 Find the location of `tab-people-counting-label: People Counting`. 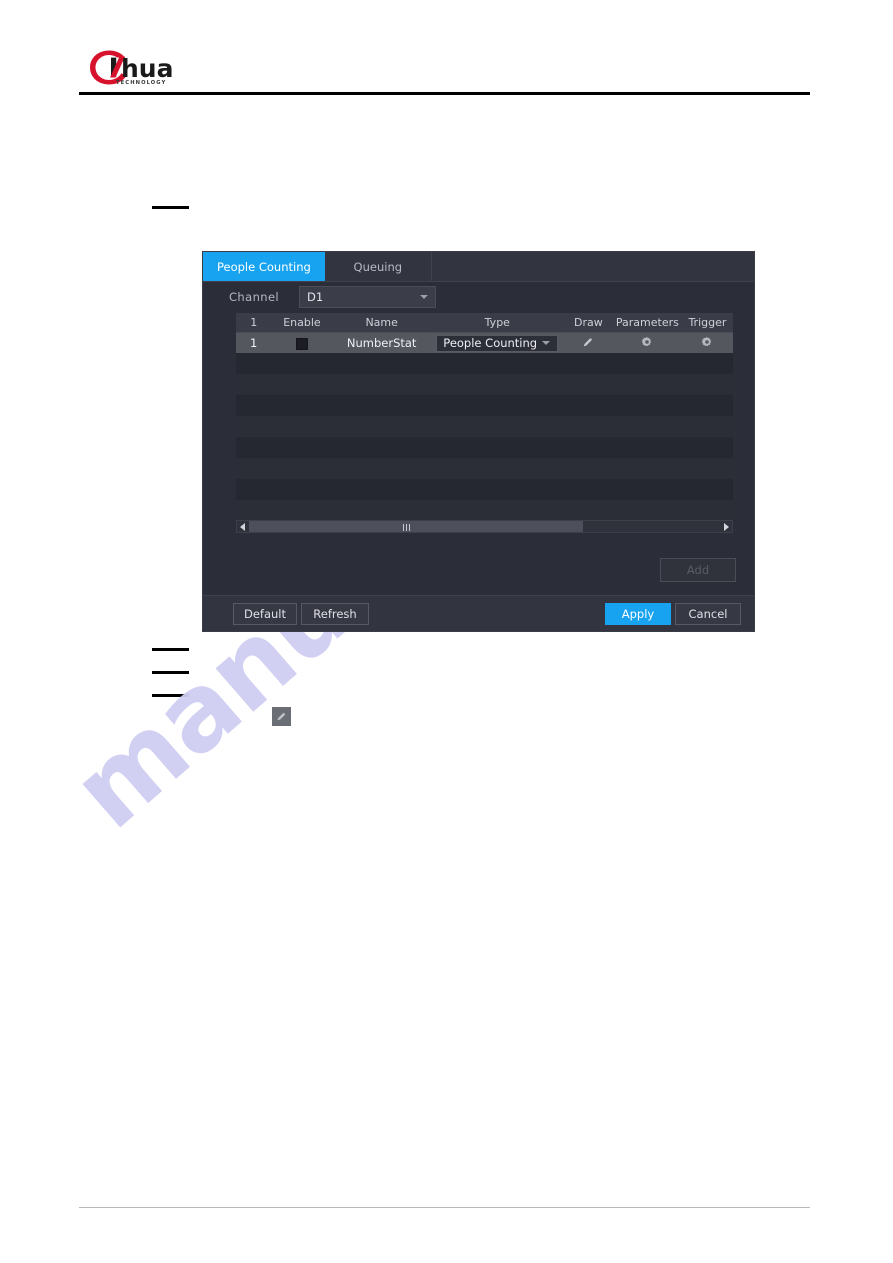

tab-people-counting-label: People Counting is located at coordinates (264, 266).